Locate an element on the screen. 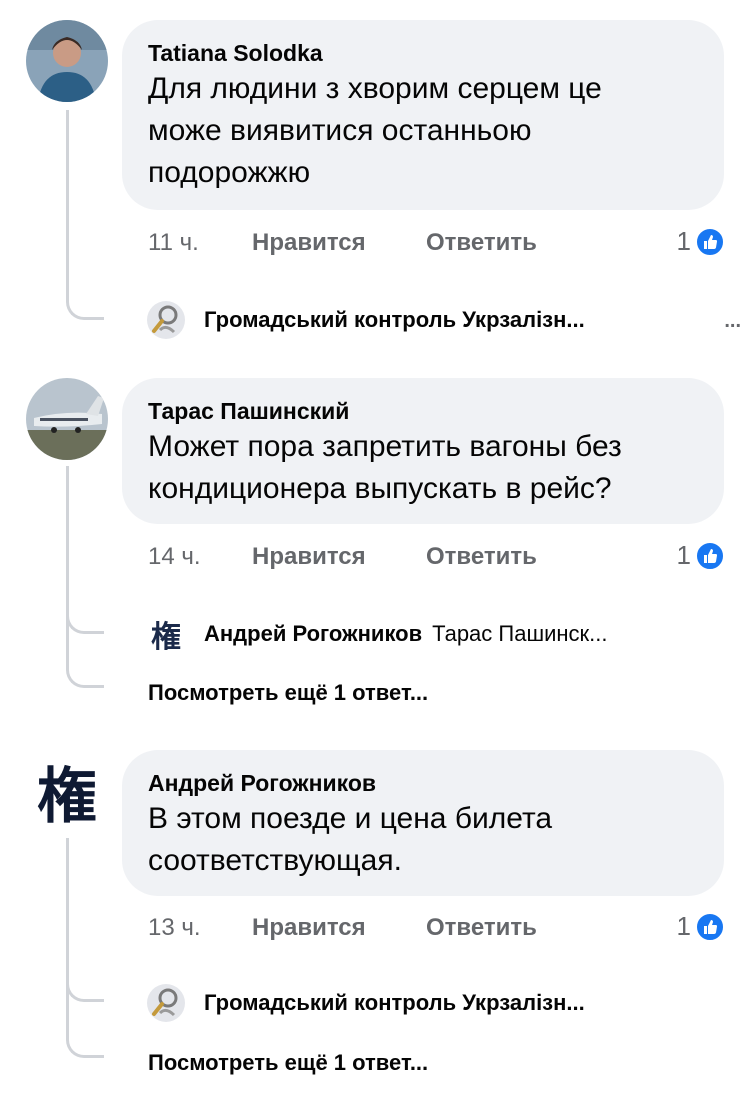 The image size is (749, 1104). kanji-glyph: 権 is located at coordinates (67, 796).